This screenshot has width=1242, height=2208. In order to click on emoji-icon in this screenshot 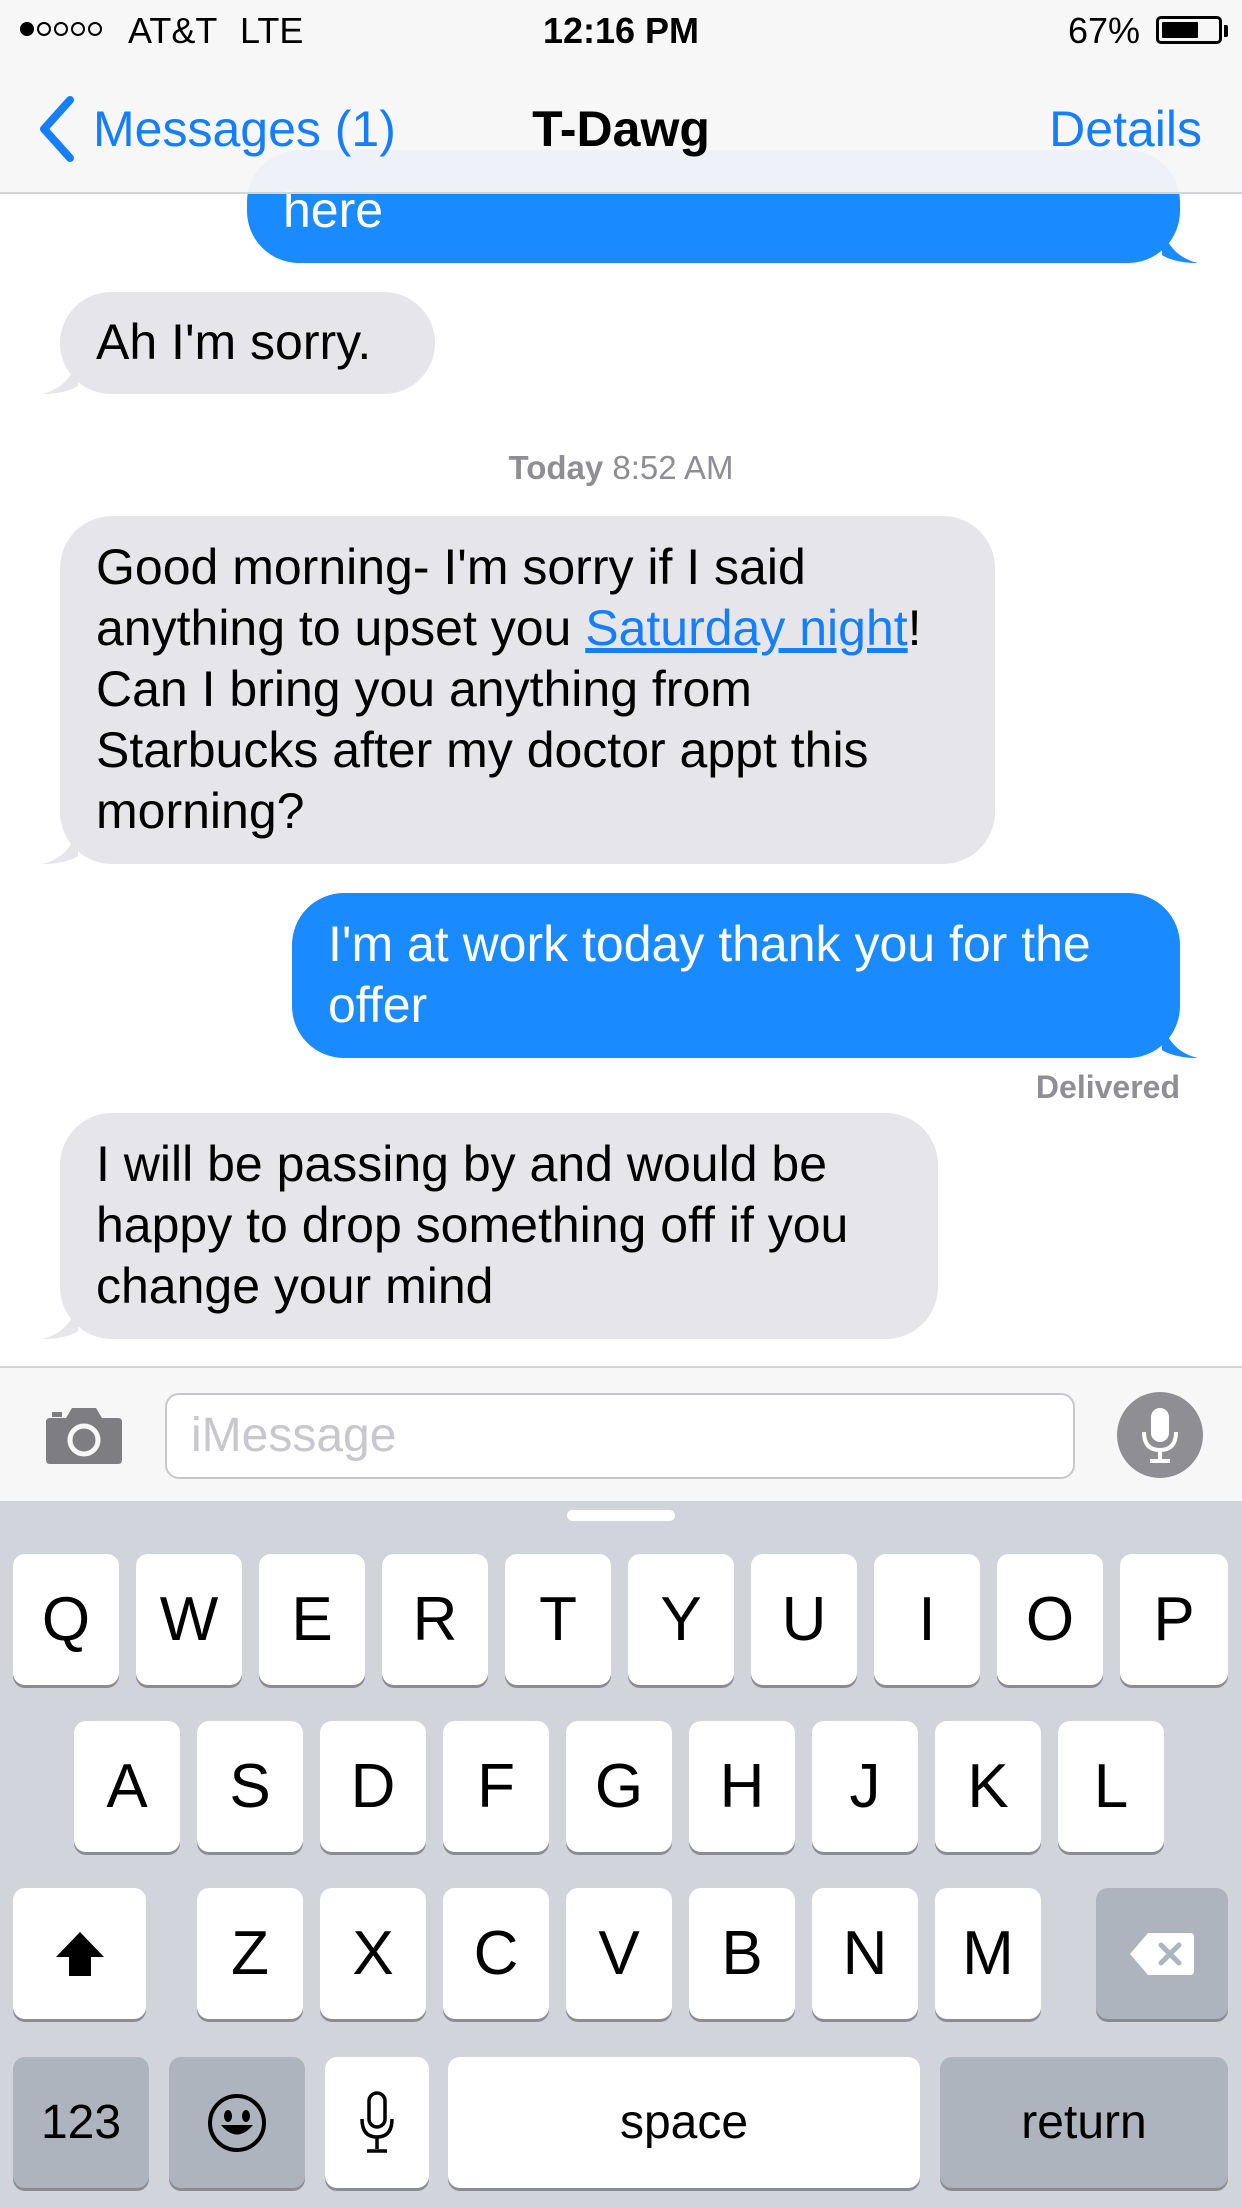, I will do `click(237, 2122)`.